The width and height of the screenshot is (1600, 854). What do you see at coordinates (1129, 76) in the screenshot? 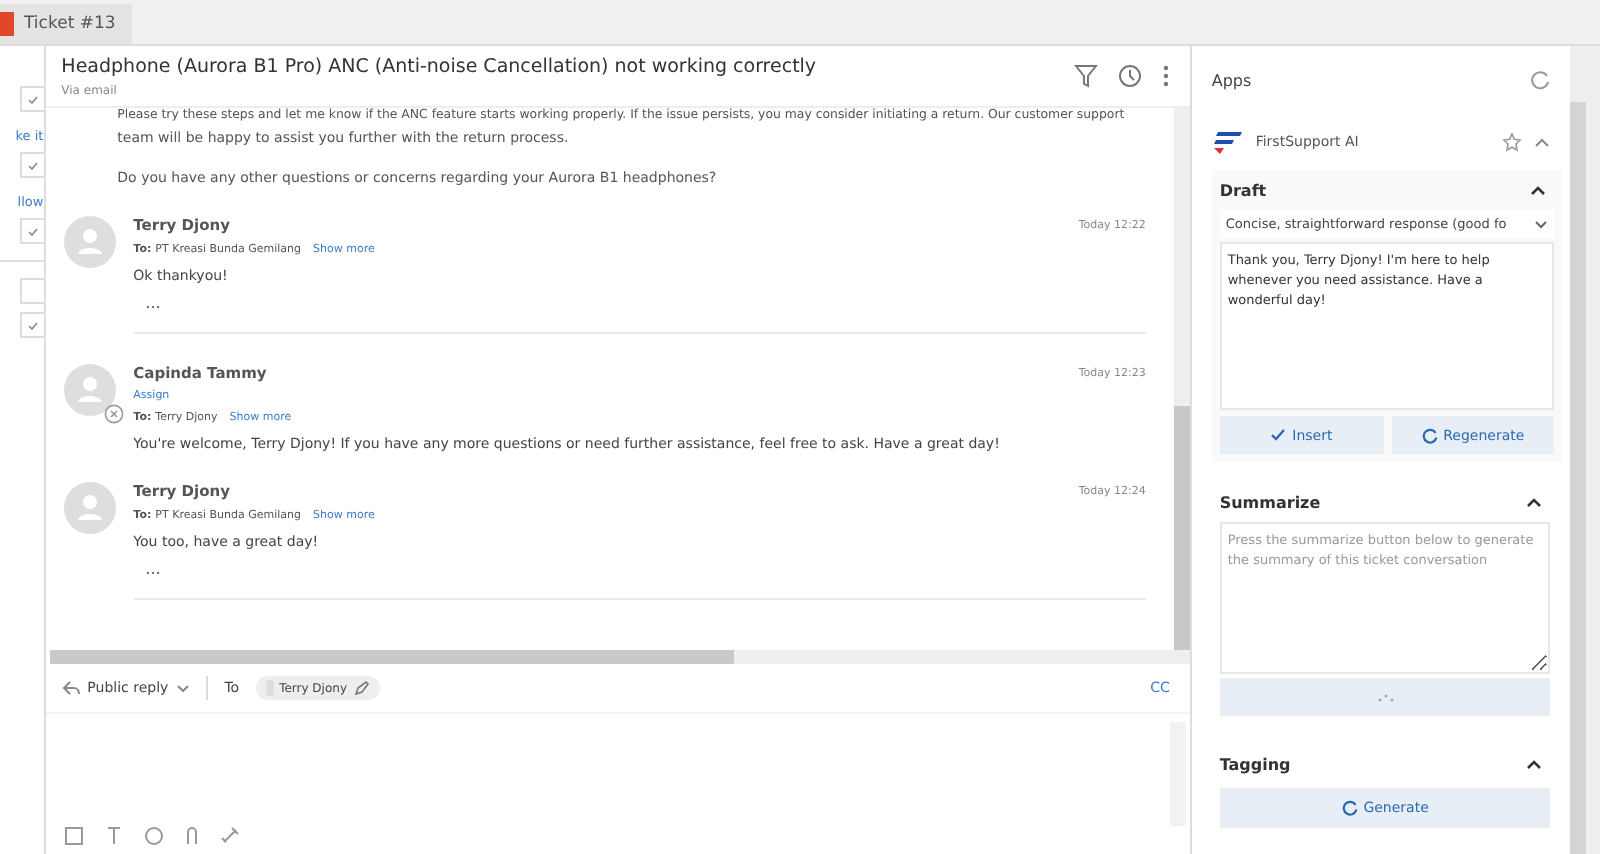
I see `history-icon` at bounding box center [1129, 76].